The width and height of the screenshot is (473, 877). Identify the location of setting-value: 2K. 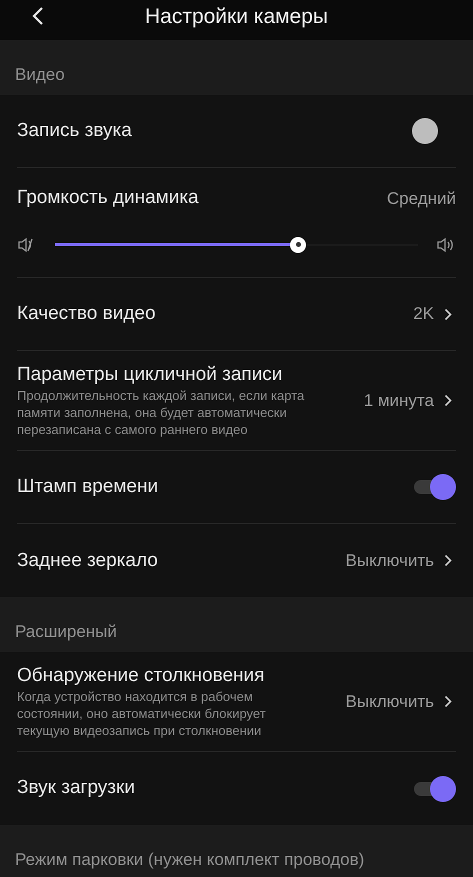
(423, 314).